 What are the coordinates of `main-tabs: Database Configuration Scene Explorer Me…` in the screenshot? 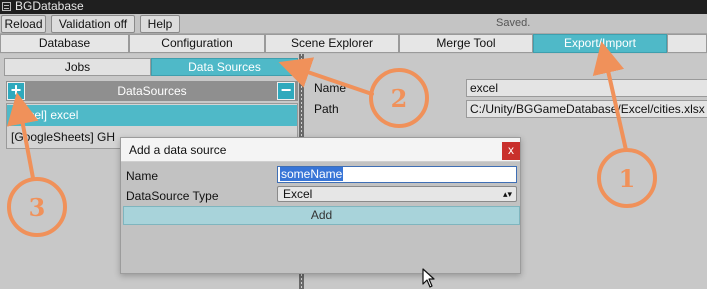 It's located at (353, 44).